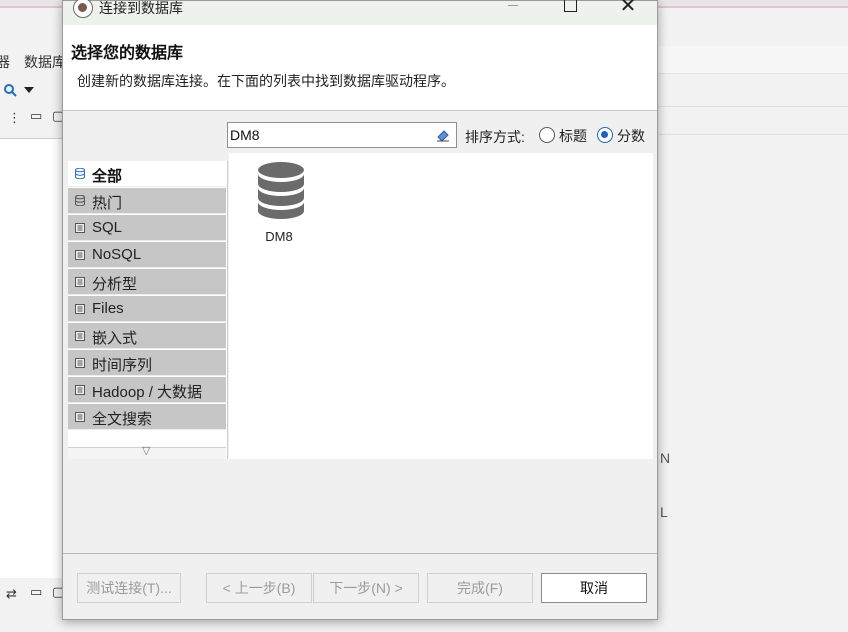  I want to click on minimize-button, so click(514, 10).